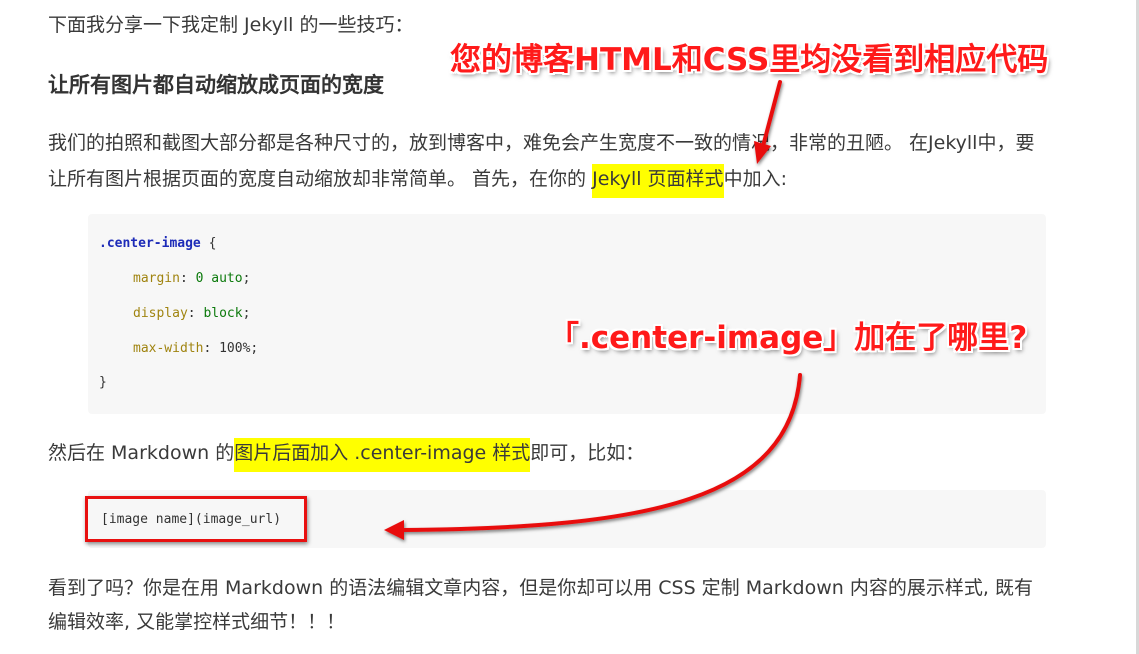 The width and height of the screenshot is (1139, 654). What do you see at coordinates (208, 243) in the screenshot?
I see `code-open-brace: {` at bounding box center [208, 243].